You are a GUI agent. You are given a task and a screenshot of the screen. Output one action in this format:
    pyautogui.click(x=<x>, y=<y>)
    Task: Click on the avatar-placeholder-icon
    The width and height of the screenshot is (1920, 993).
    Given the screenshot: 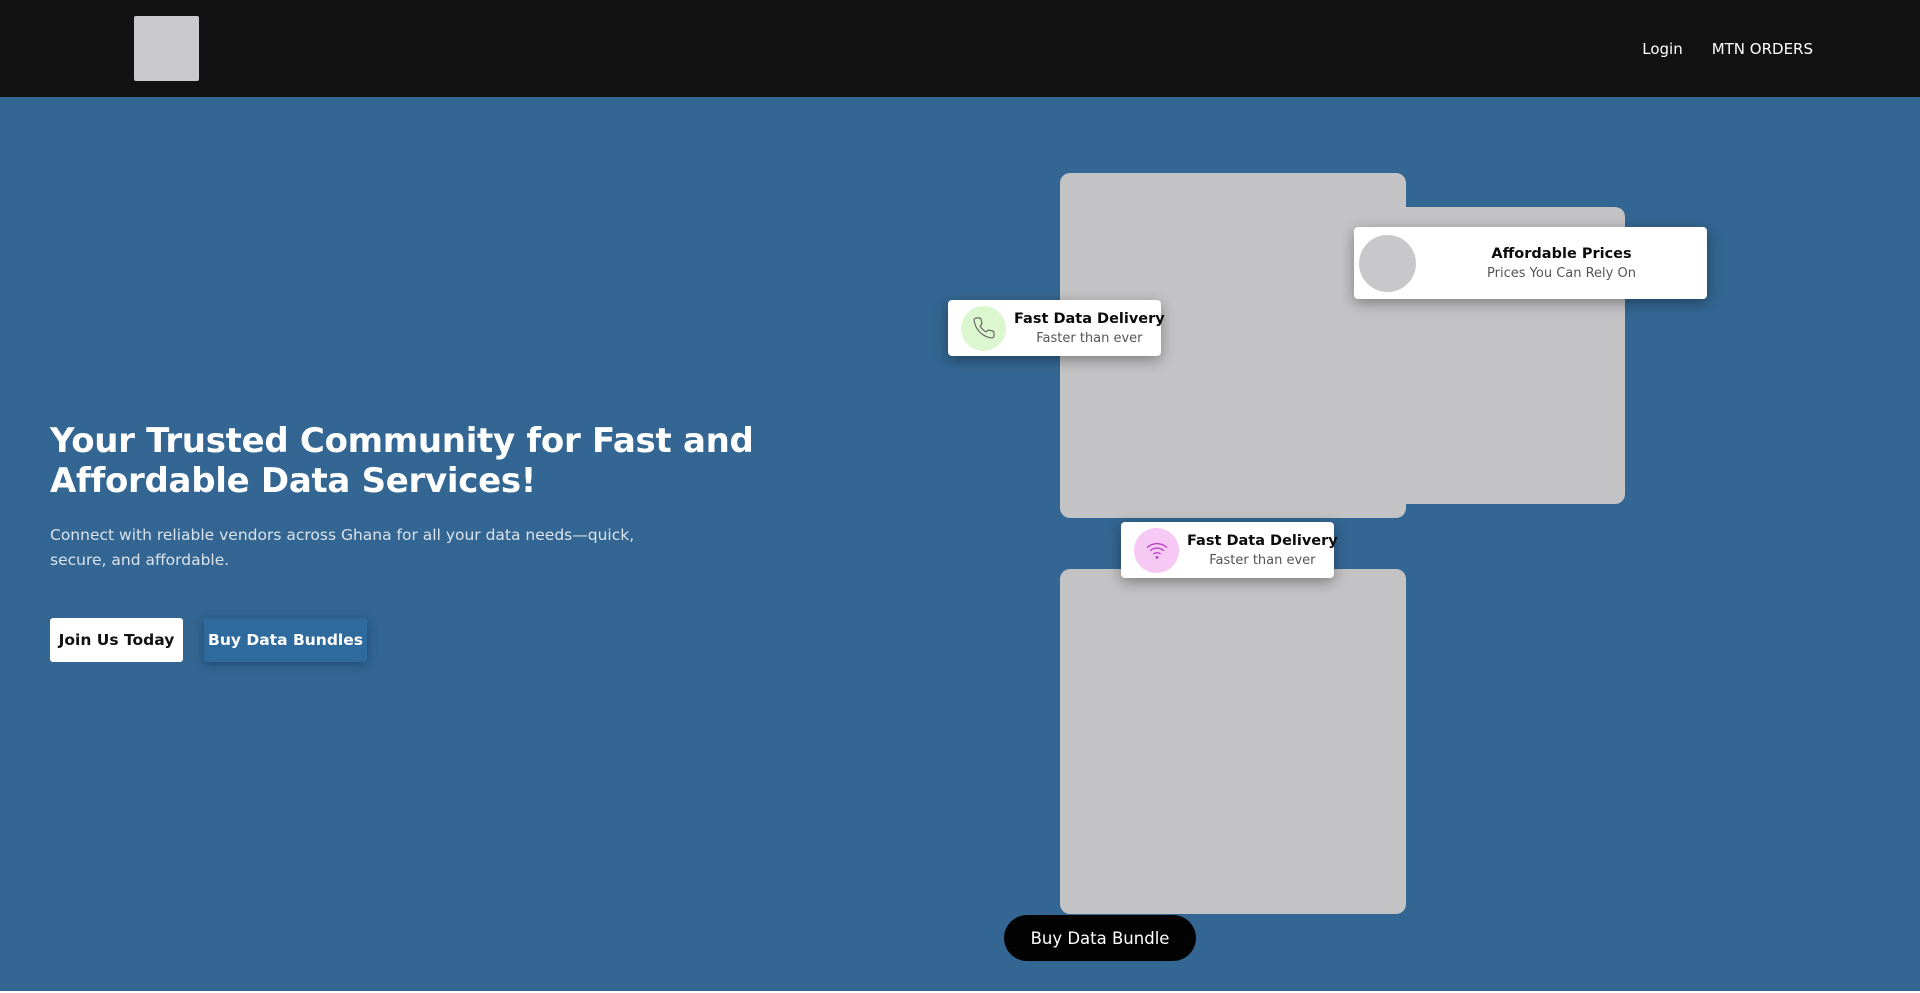 What is the action you would take?
    pyautogui.click(x=1387, y=263)
    